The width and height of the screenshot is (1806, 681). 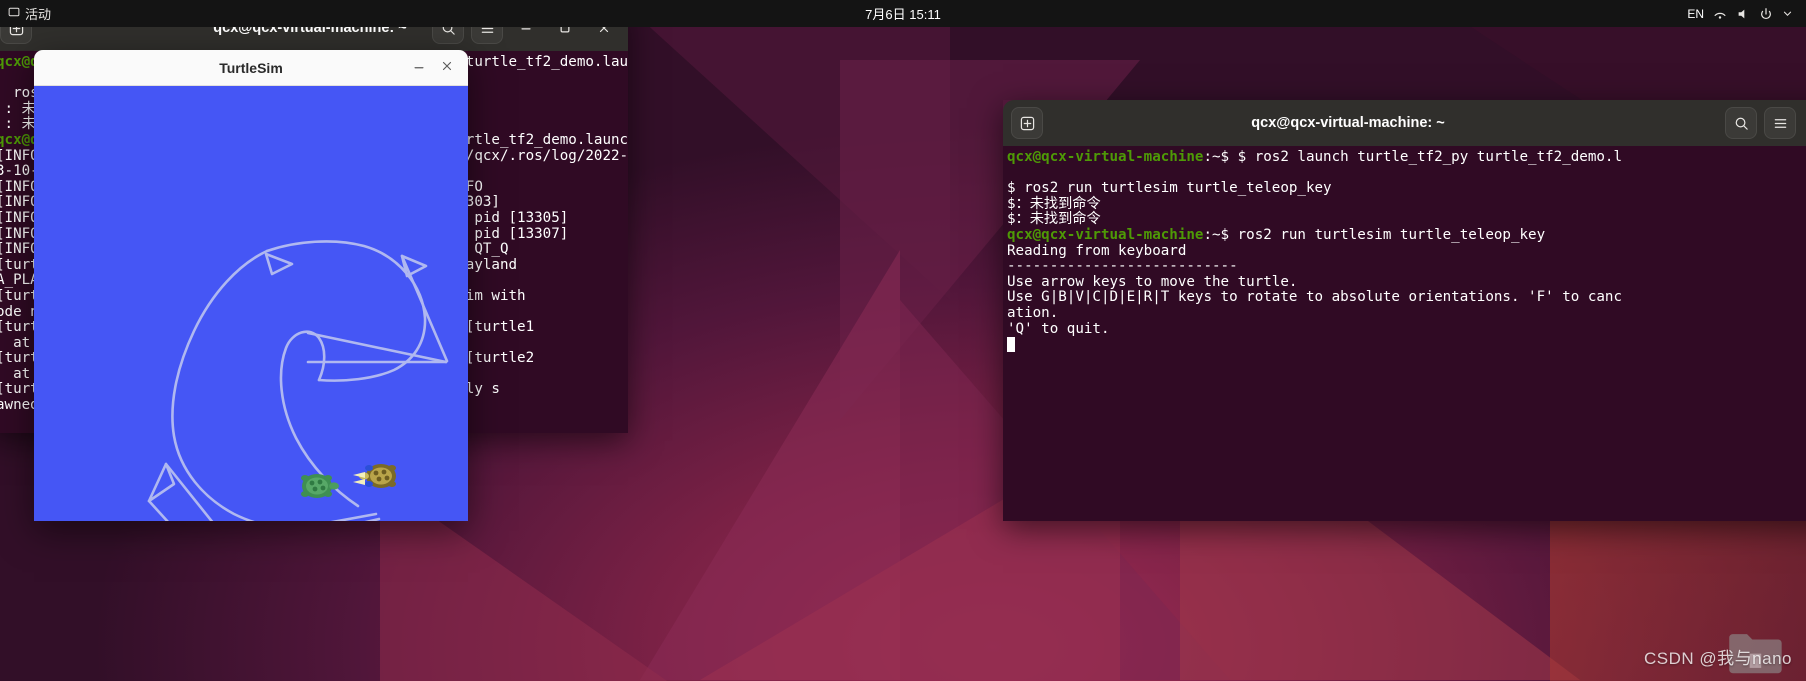 I want to click on gnome-top-panel: 活动 7月6日 15:11 EN, so click(x=903, y=13).